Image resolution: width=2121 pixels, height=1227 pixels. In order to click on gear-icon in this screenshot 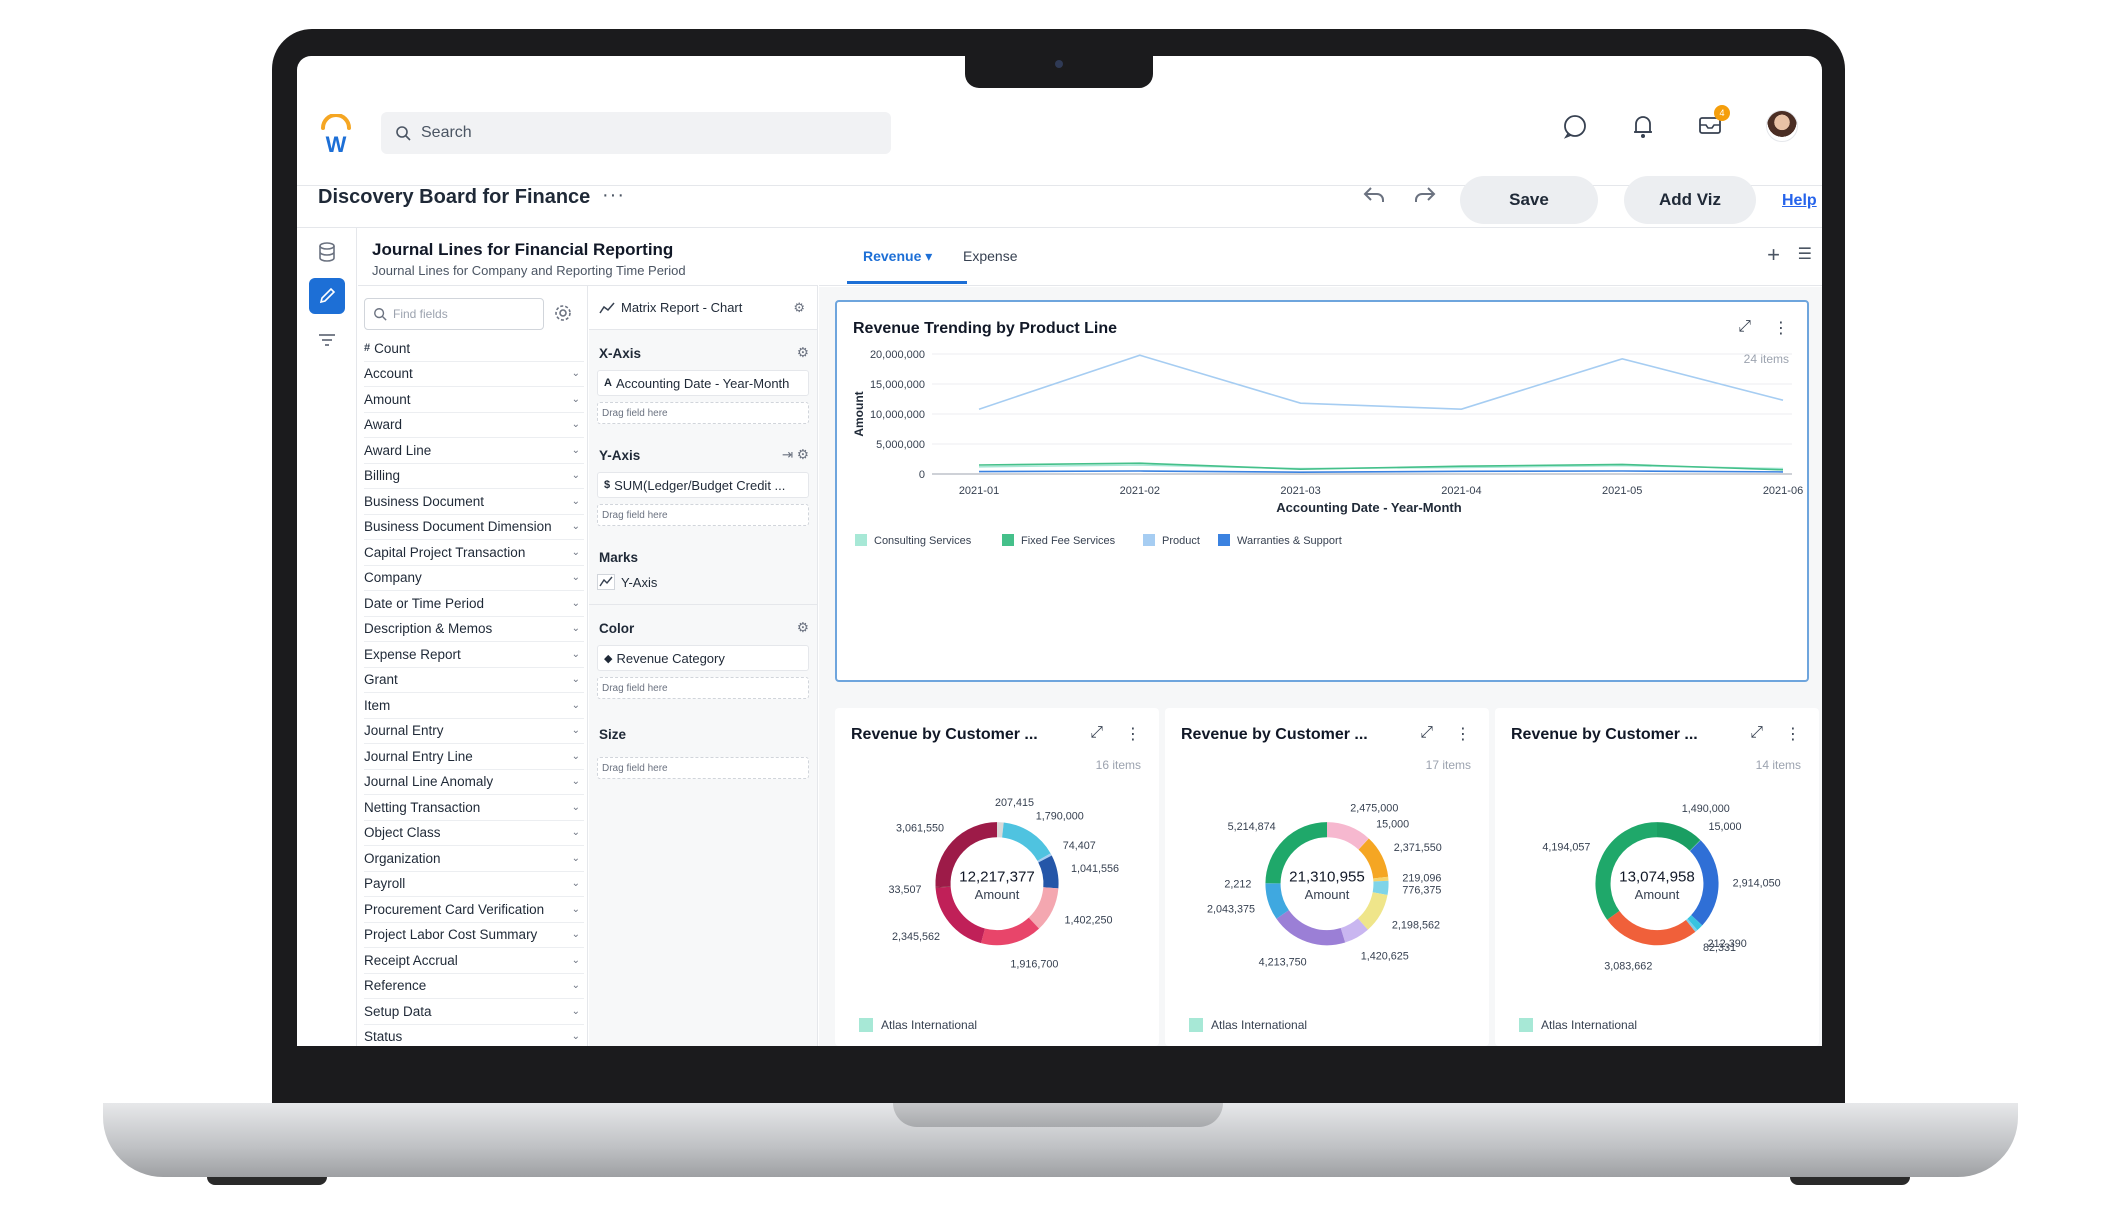, I will do `click(563, 313)`.